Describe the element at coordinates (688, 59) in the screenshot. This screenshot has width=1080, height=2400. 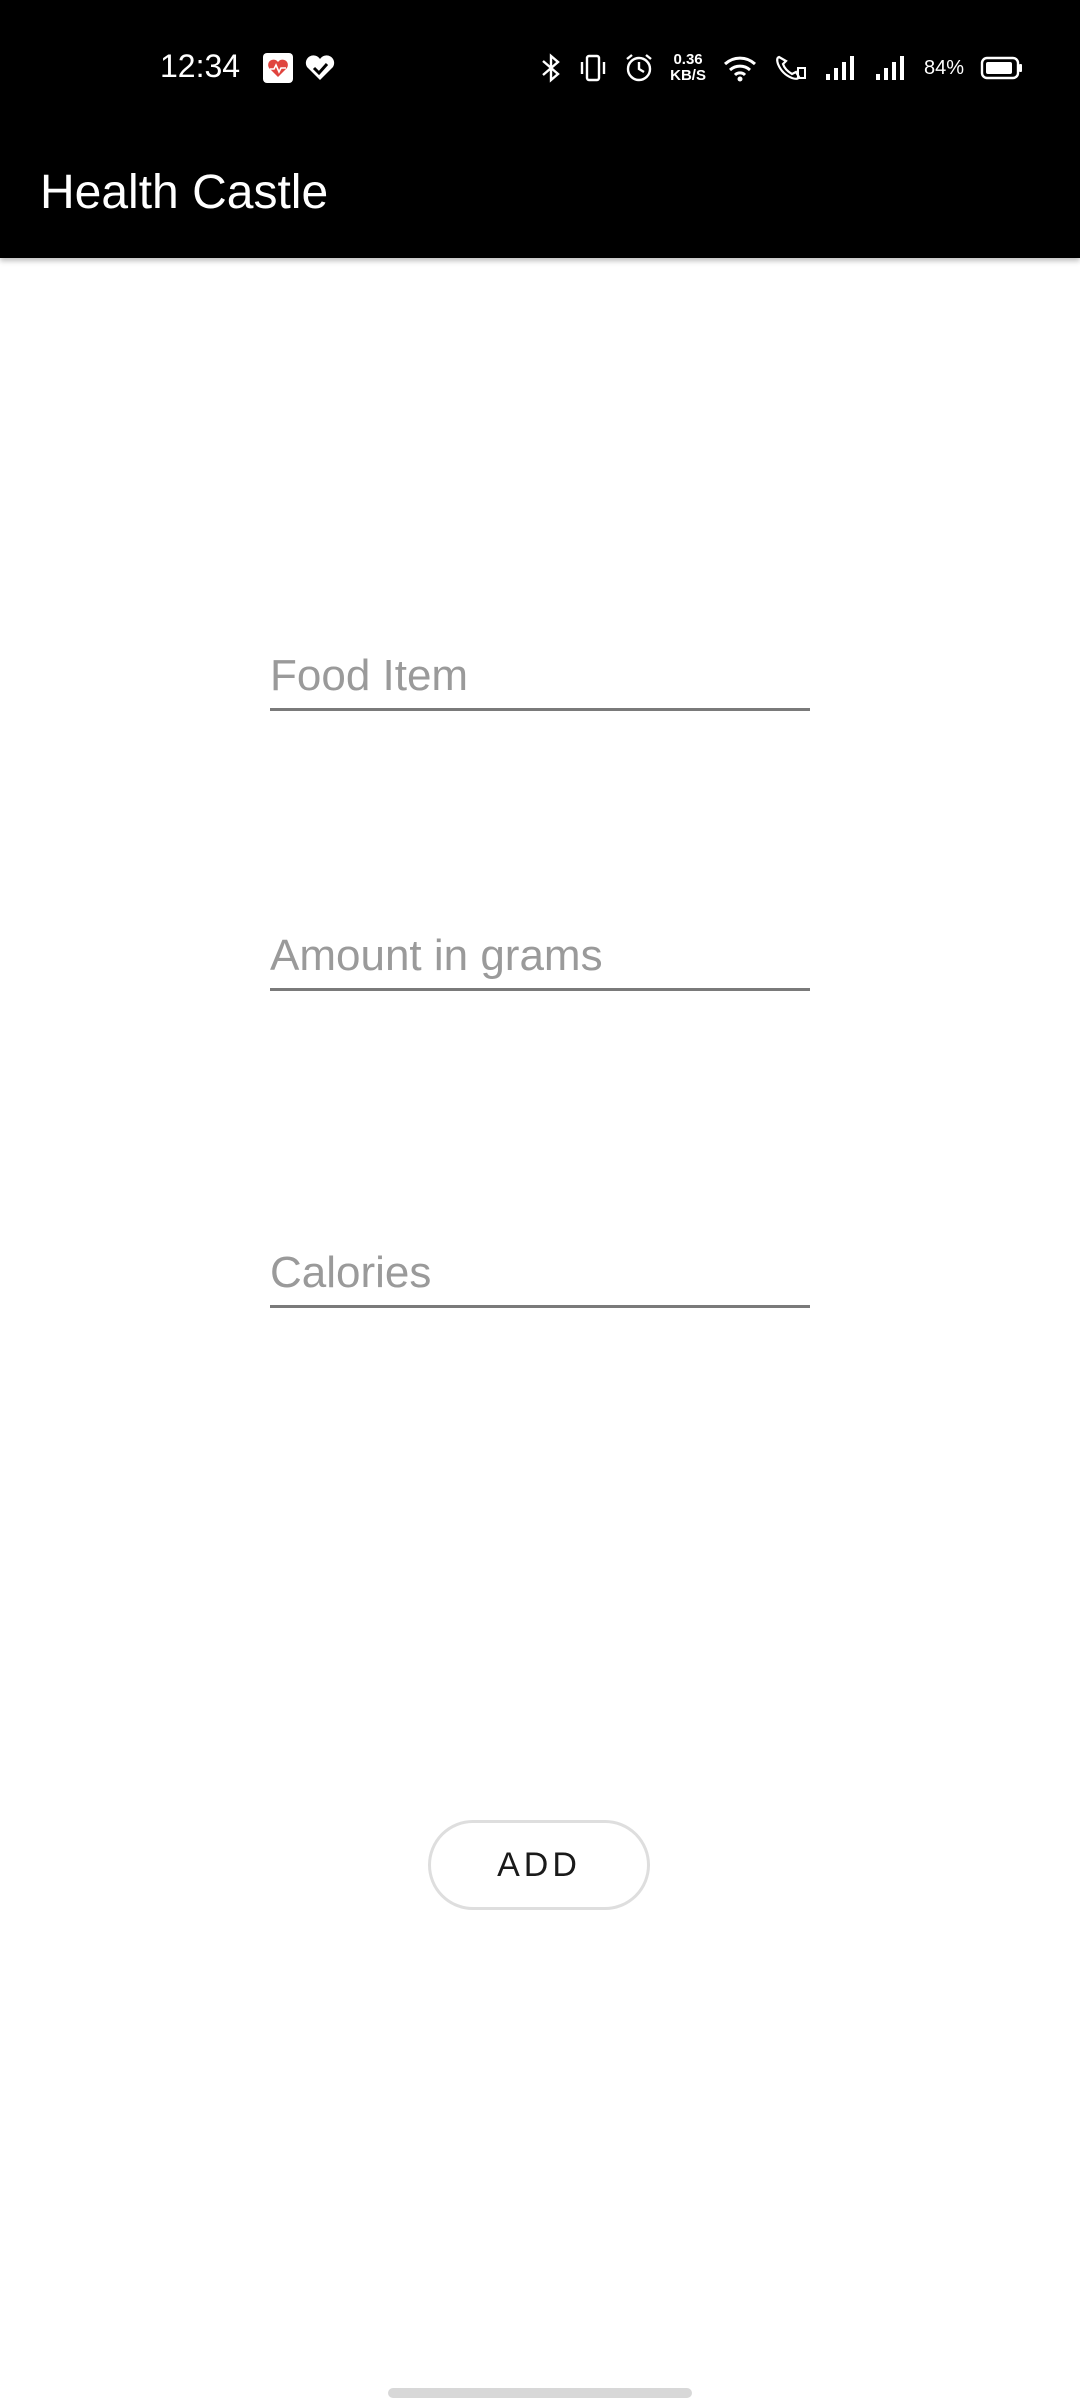
I see `net-speed-value: 0.36` at that location.